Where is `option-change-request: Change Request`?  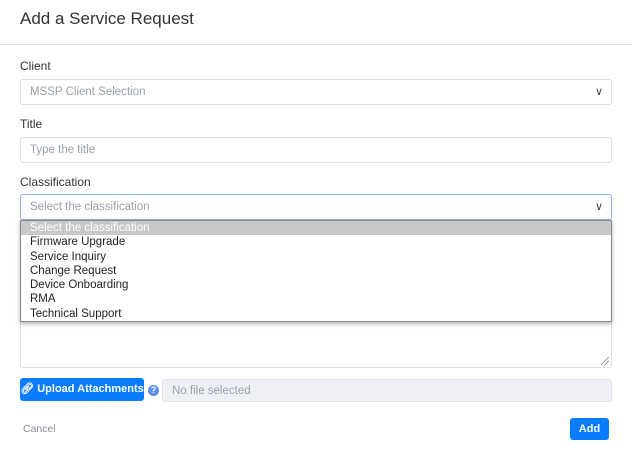 option-change-request: Change Request is located at coordinates (316, 271).